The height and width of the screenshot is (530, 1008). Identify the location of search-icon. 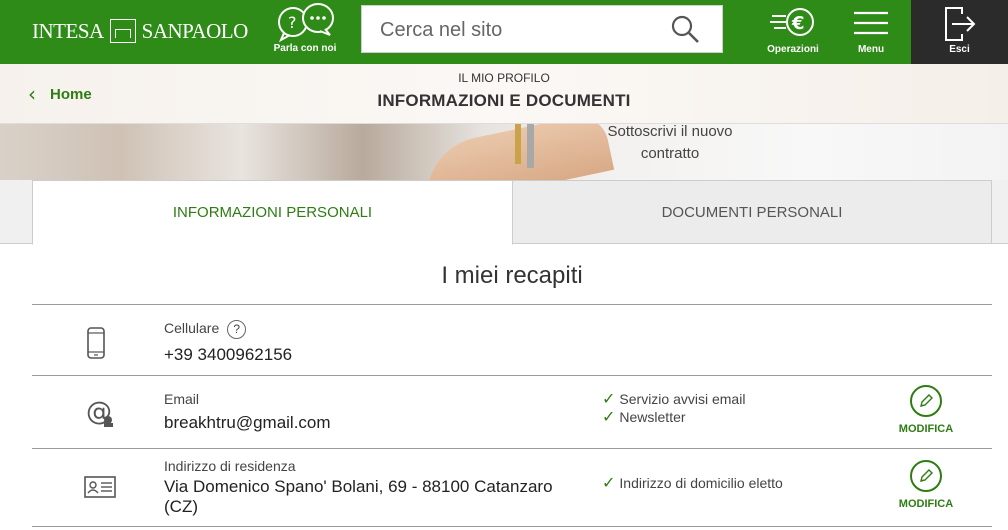
(685, 29).